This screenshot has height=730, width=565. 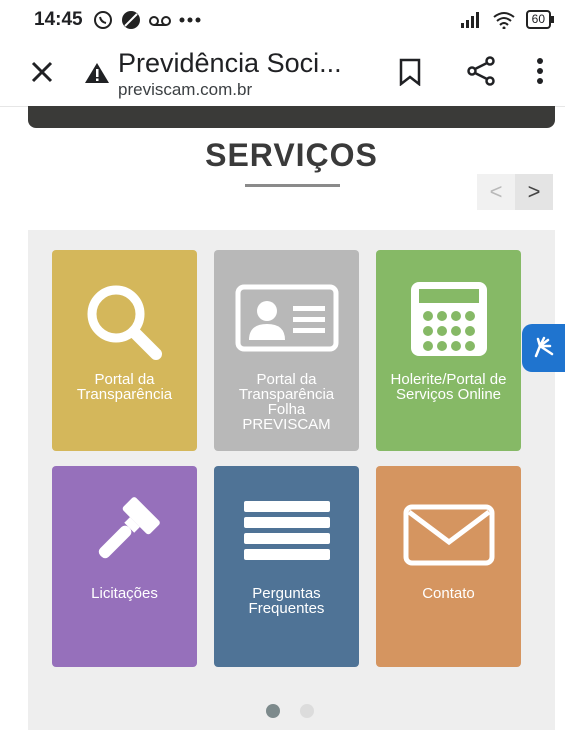 What do you see at coordinates (160, 21) in the screenshot?
I see `voicemail-icon` at bounding box center [160, 21].